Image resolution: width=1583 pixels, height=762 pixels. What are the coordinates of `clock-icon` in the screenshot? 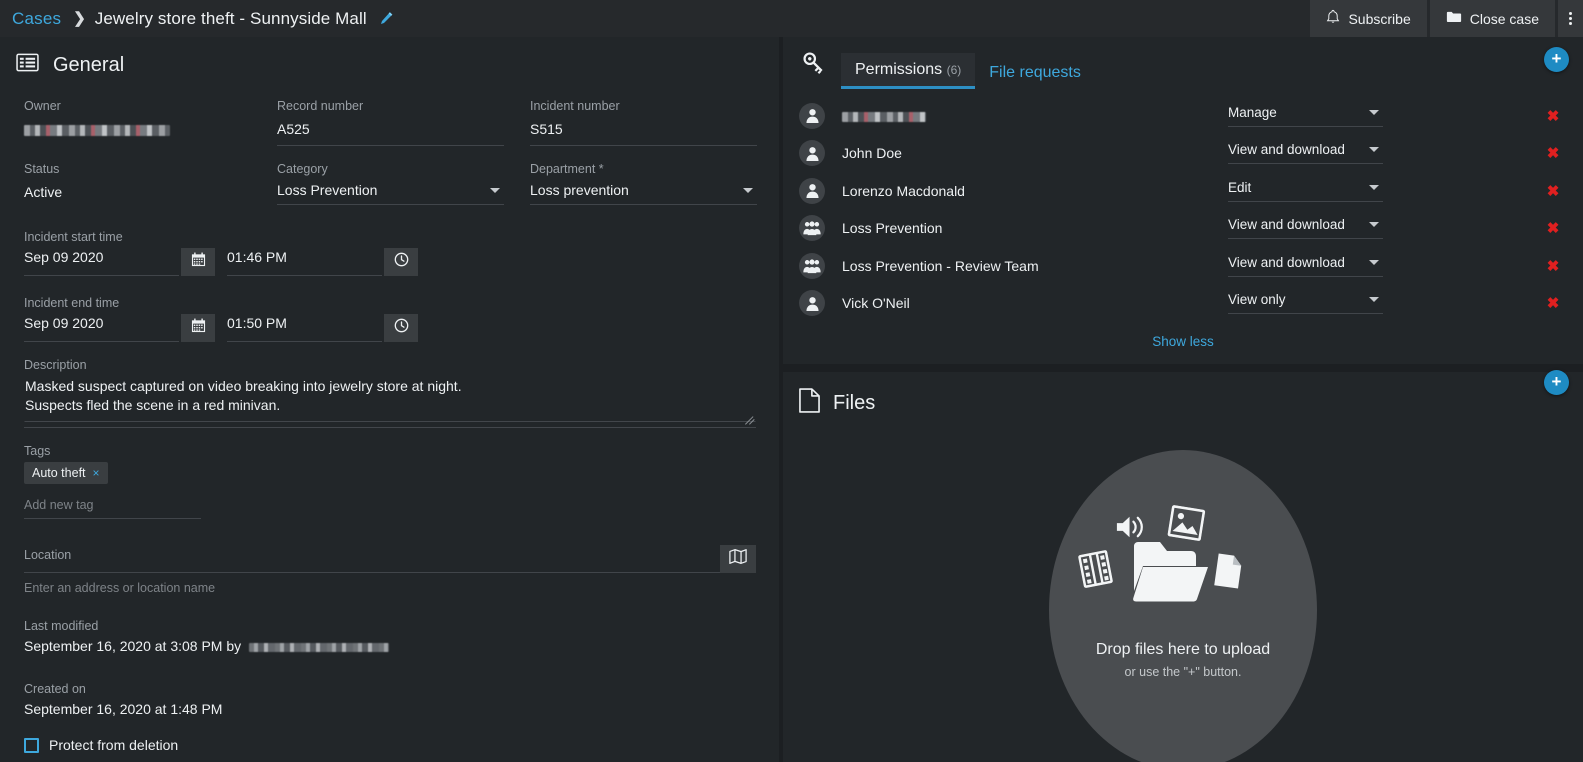 It's located at (401, 262).